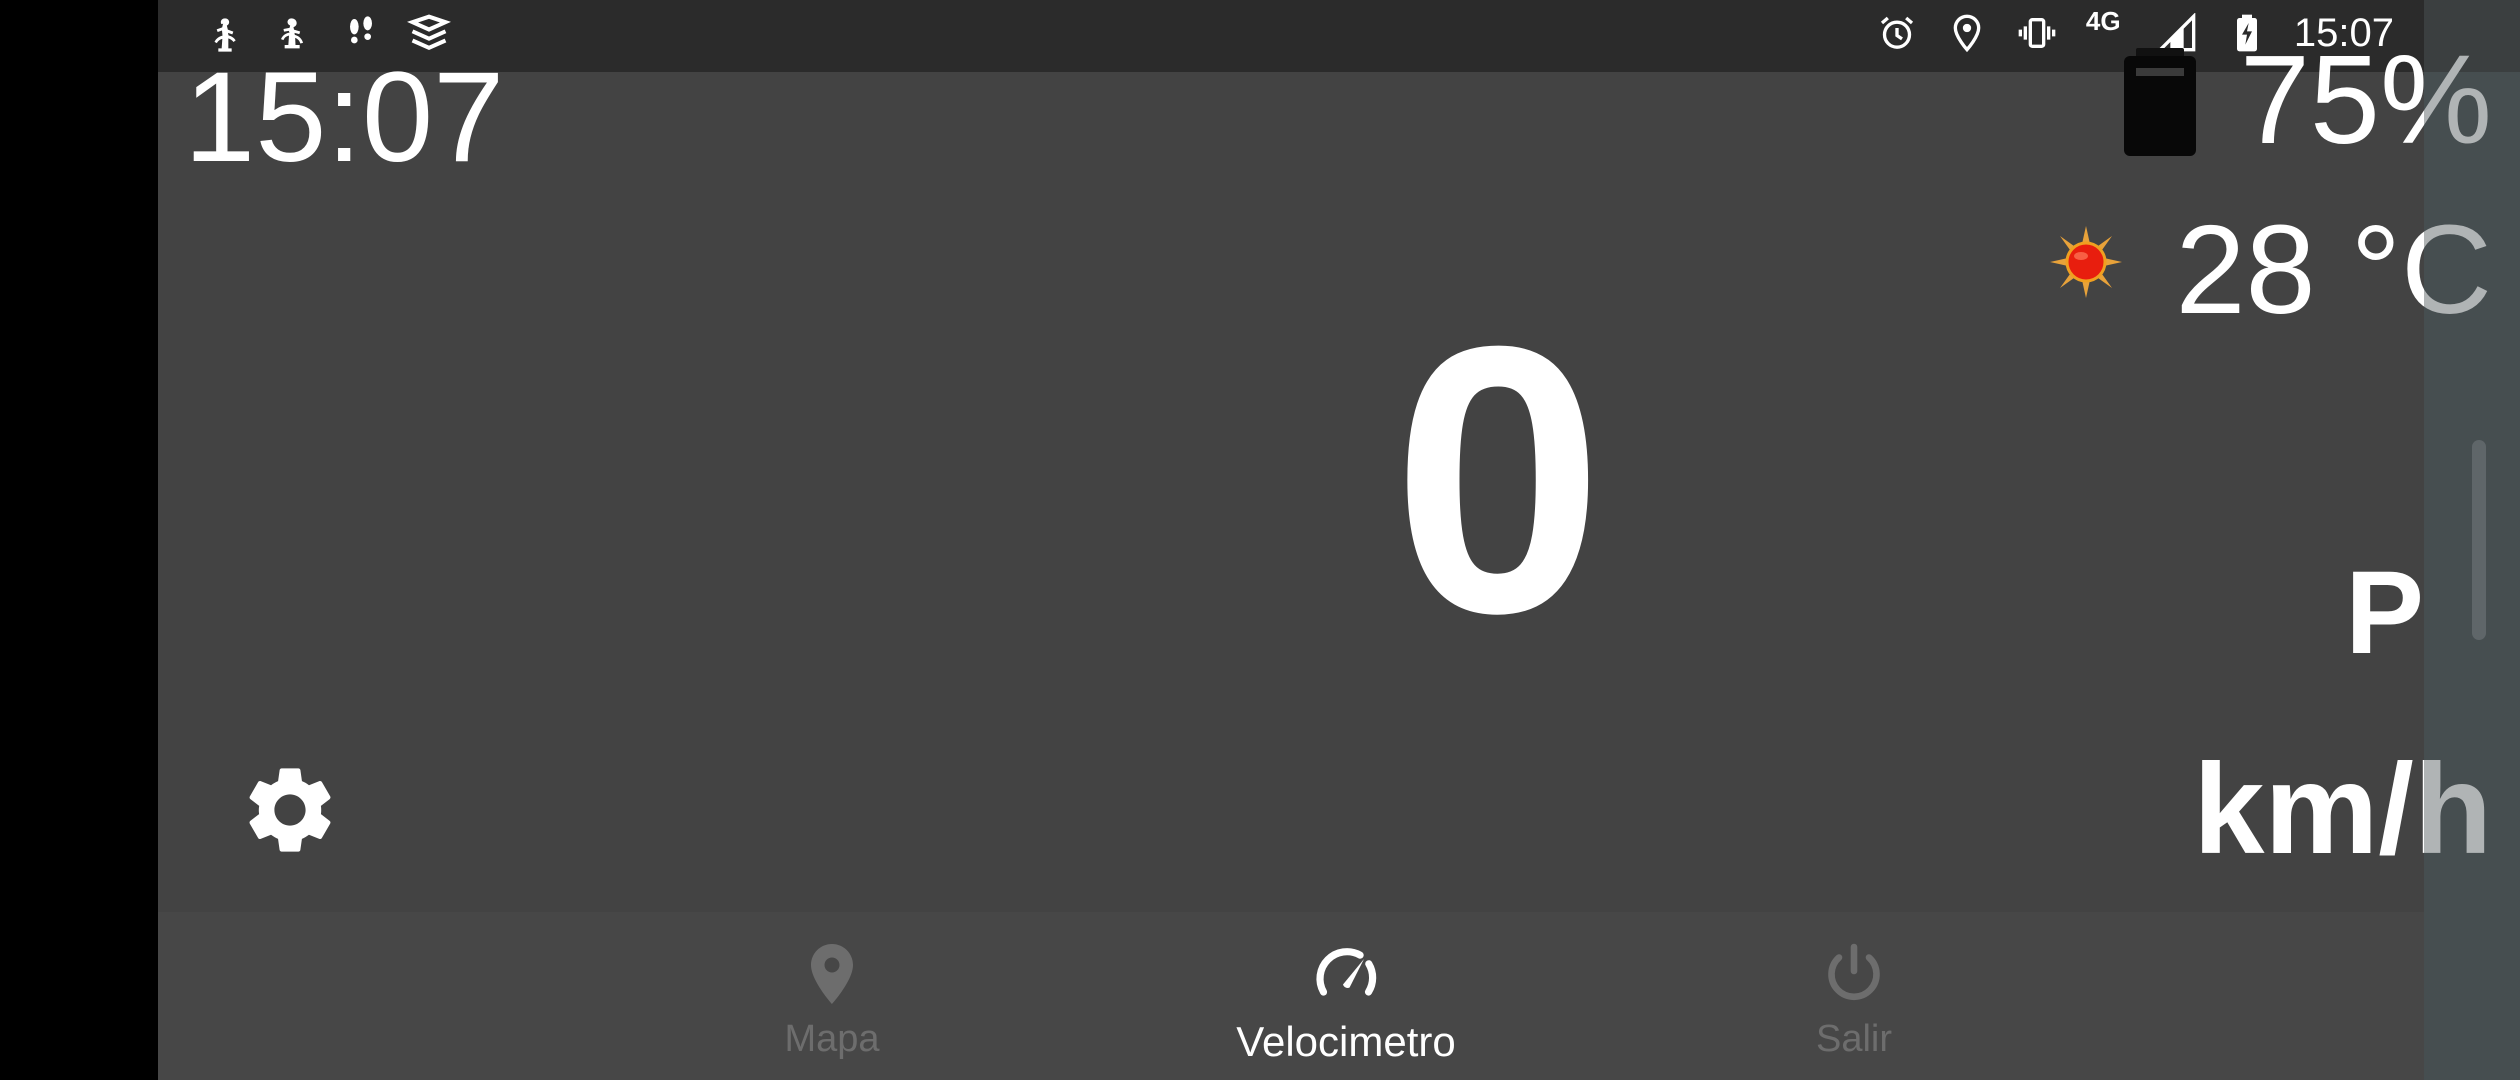 The width and height of the screenshot is (2520, 1080). Describe the element at coordinates (832, 1039) in the screenshot. I see `nav-label-mapa: Mapa` at that location.